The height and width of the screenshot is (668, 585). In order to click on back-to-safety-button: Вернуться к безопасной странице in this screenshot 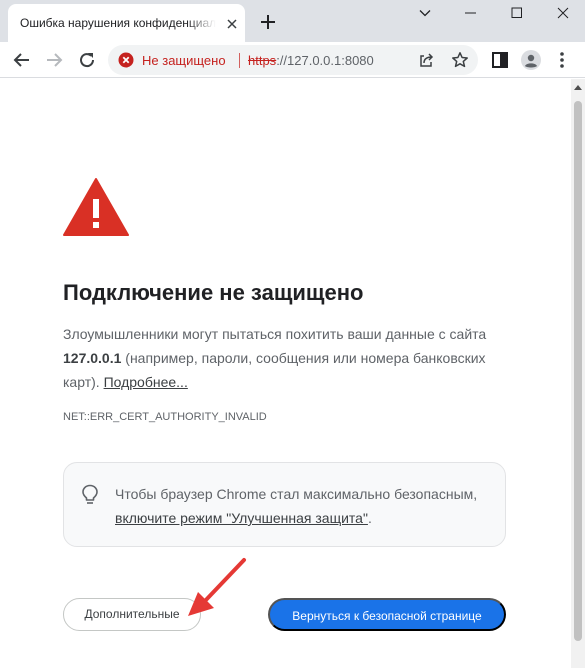, I will do `click(387, 614)`.